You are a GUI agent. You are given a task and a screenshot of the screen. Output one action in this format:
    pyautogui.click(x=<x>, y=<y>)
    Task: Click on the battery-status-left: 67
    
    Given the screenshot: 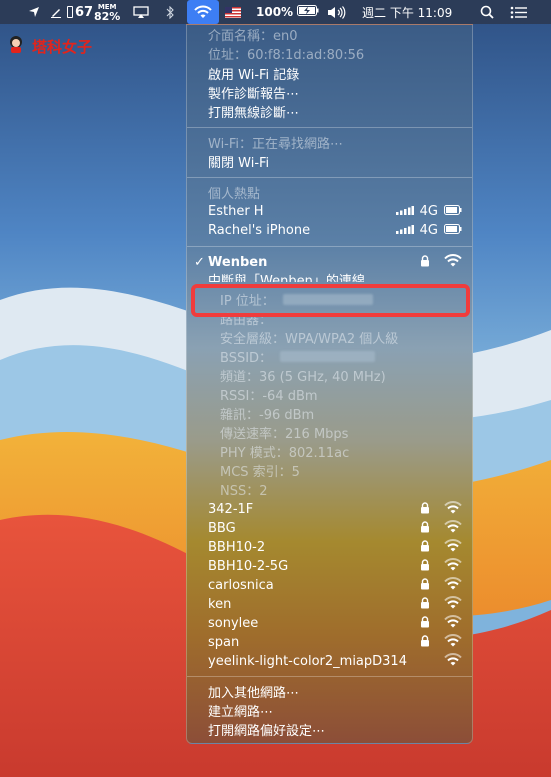 What is the action you would take?
    pyautogui.click(x=80, y=12)
    